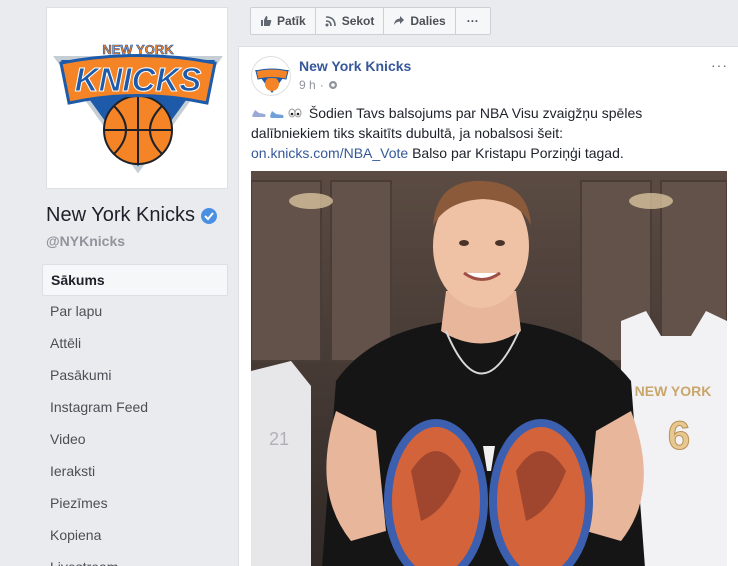 The image size is (738, 566). Describe the element at coordinates (318, 85) in the screenshot. I see `post-timestamp-row: 9 h ·` at that location.